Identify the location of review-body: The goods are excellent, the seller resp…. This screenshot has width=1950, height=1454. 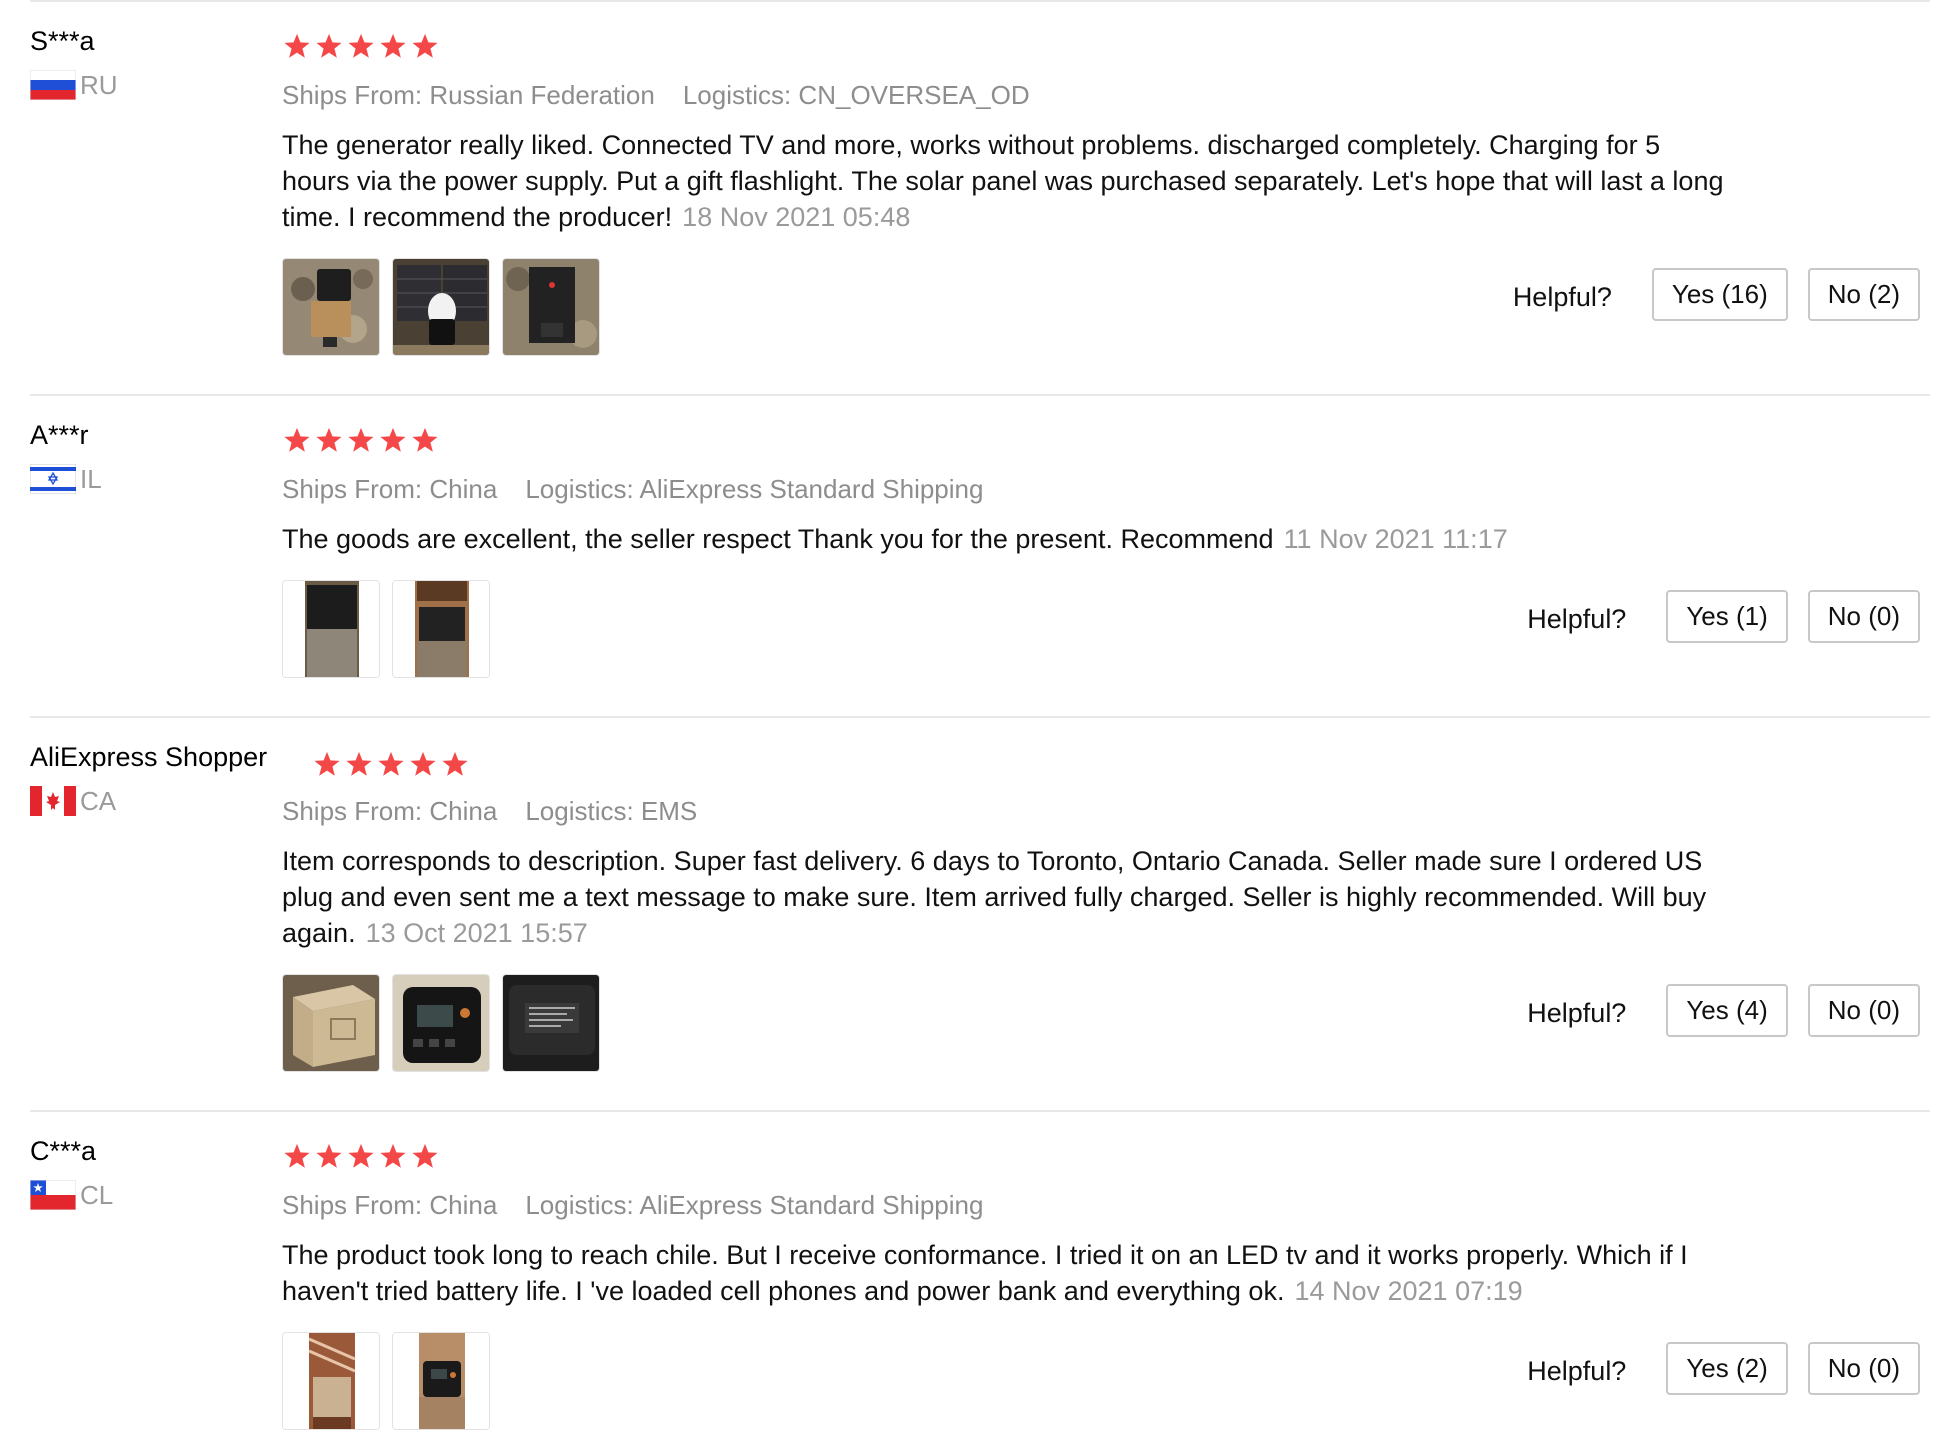
(1007, 539).